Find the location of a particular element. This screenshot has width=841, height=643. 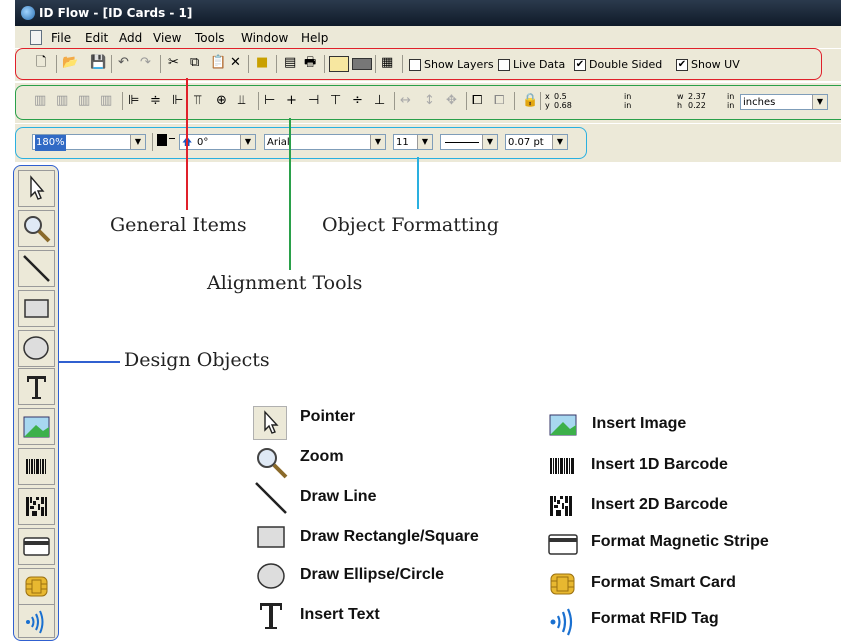

zoom-select: 180% ▼ is located at coordinates (89, 142).